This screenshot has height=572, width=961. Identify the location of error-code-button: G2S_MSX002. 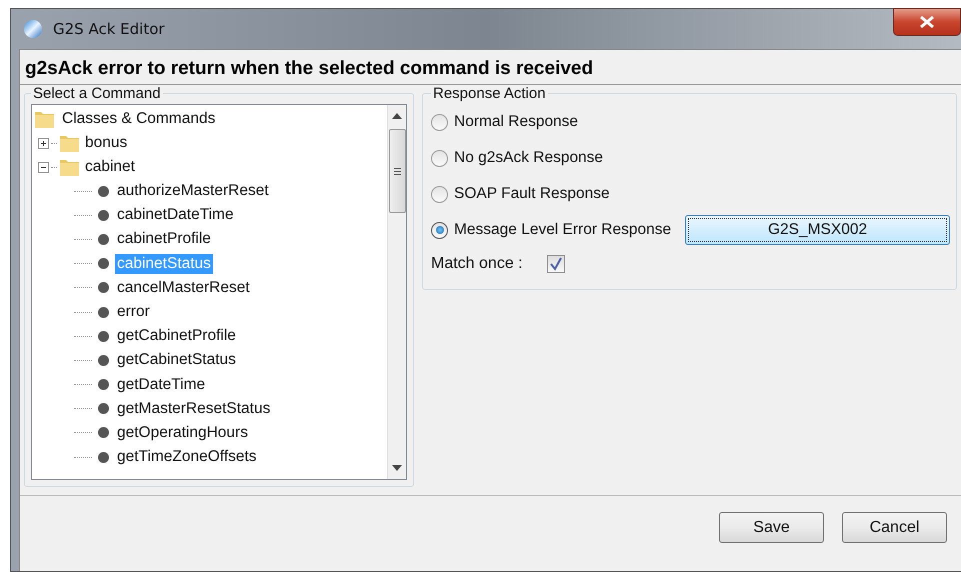
(817, 230).